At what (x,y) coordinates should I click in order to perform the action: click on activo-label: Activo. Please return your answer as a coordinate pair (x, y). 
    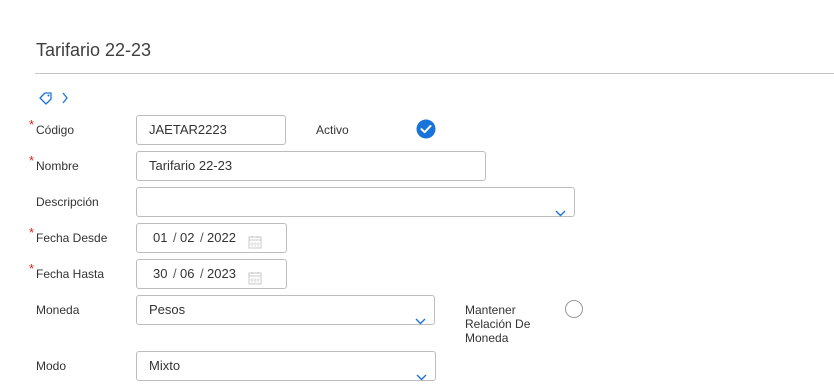
    Looking at the image, I should click on (332, 130).